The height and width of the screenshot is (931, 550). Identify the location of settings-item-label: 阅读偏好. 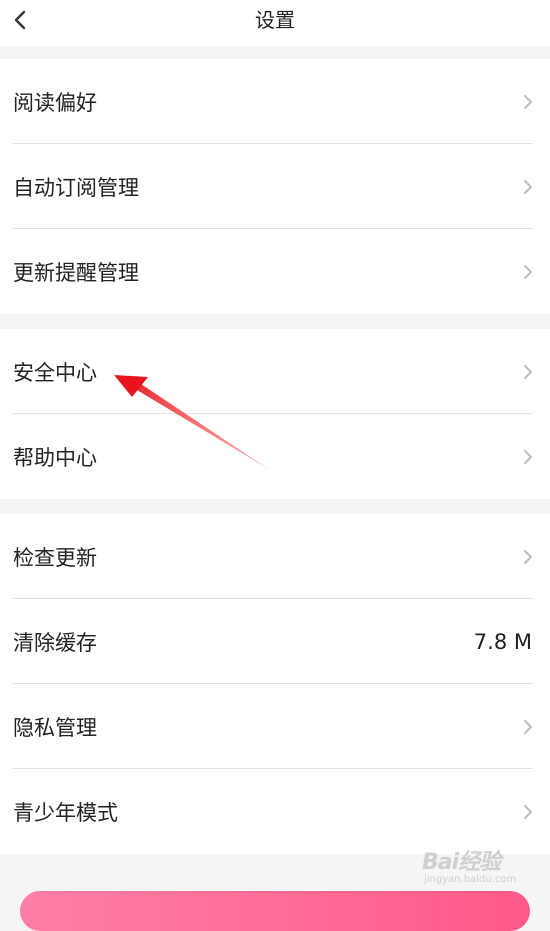
(55, 102).